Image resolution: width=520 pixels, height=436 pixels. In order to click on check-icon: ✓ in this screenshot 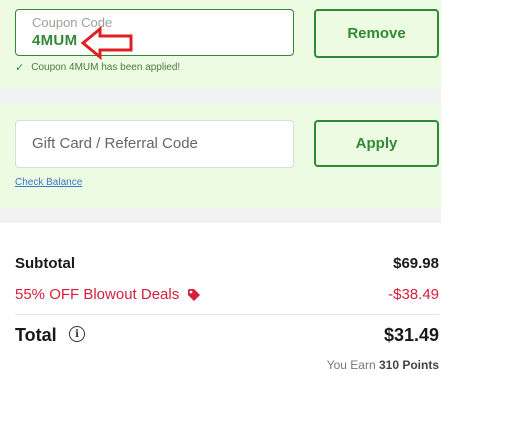, I will do `click(20, 68)`.